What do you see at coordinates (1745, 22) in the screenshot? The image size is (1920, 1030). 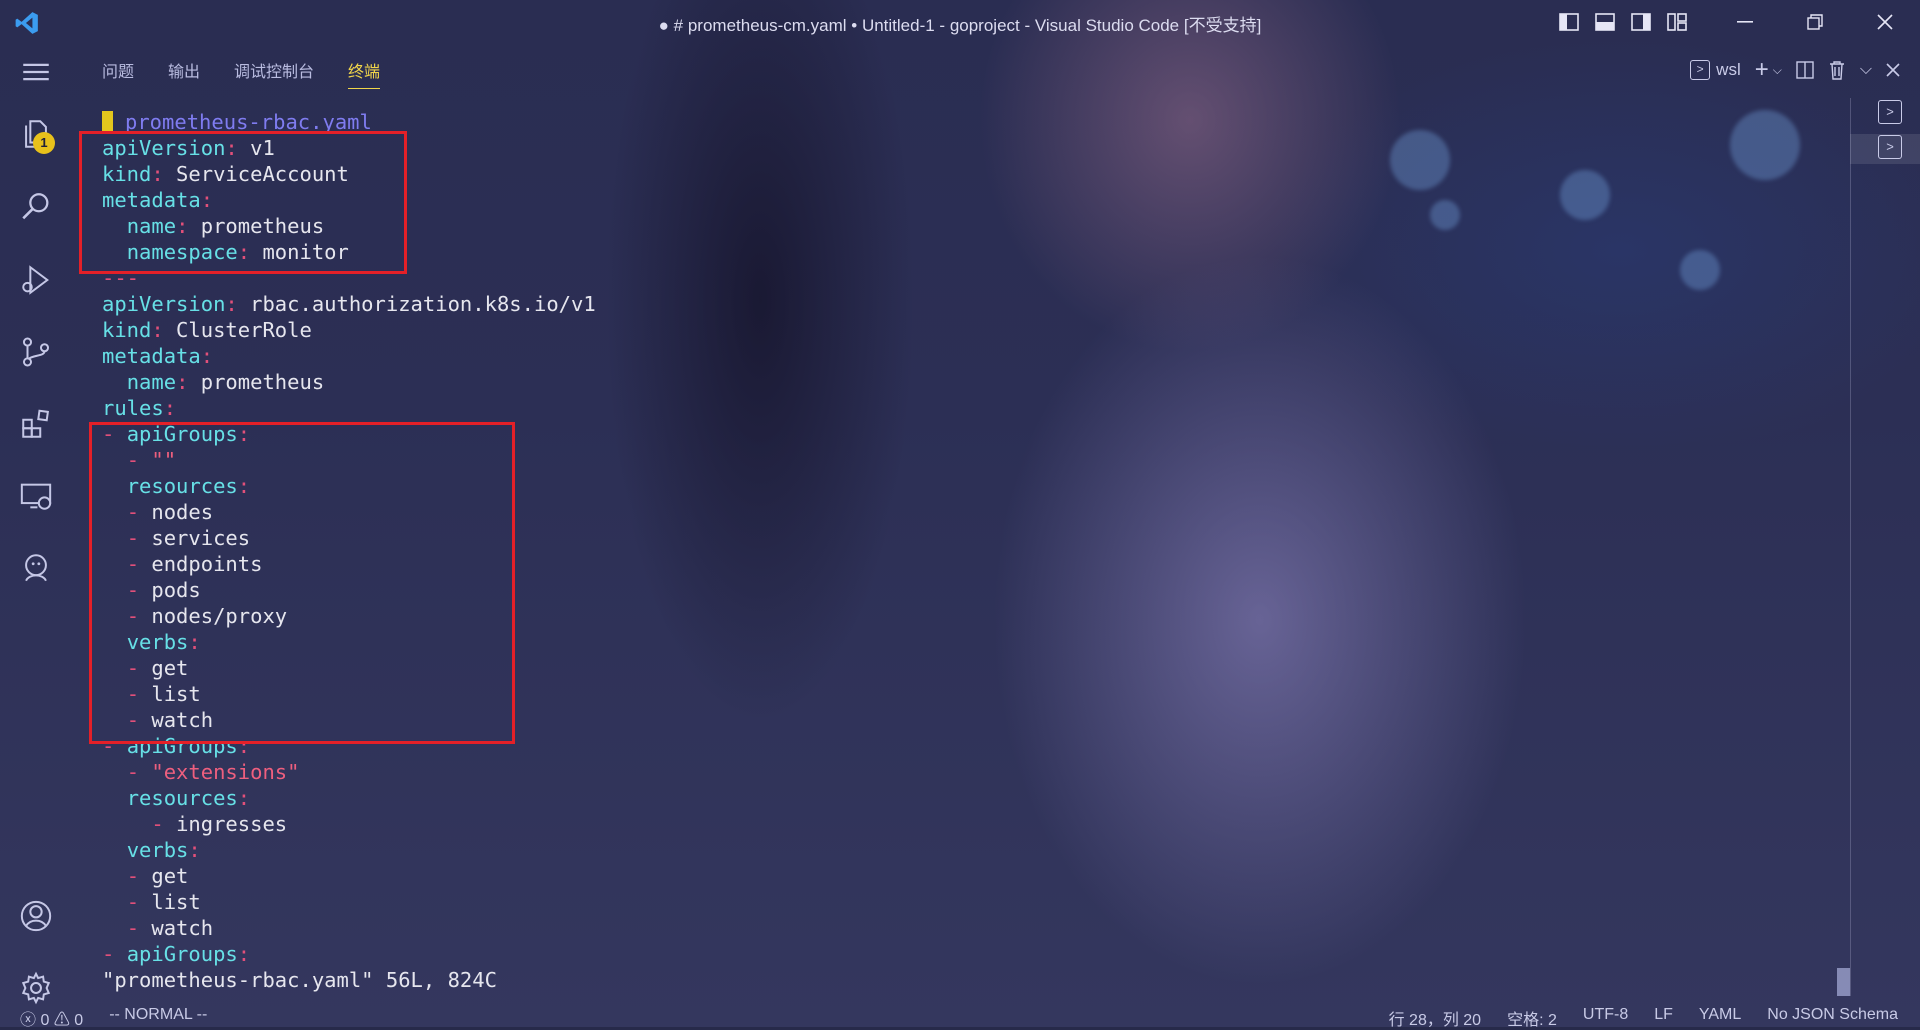 I see `minimize-button` at bounding box center [1745, 22].